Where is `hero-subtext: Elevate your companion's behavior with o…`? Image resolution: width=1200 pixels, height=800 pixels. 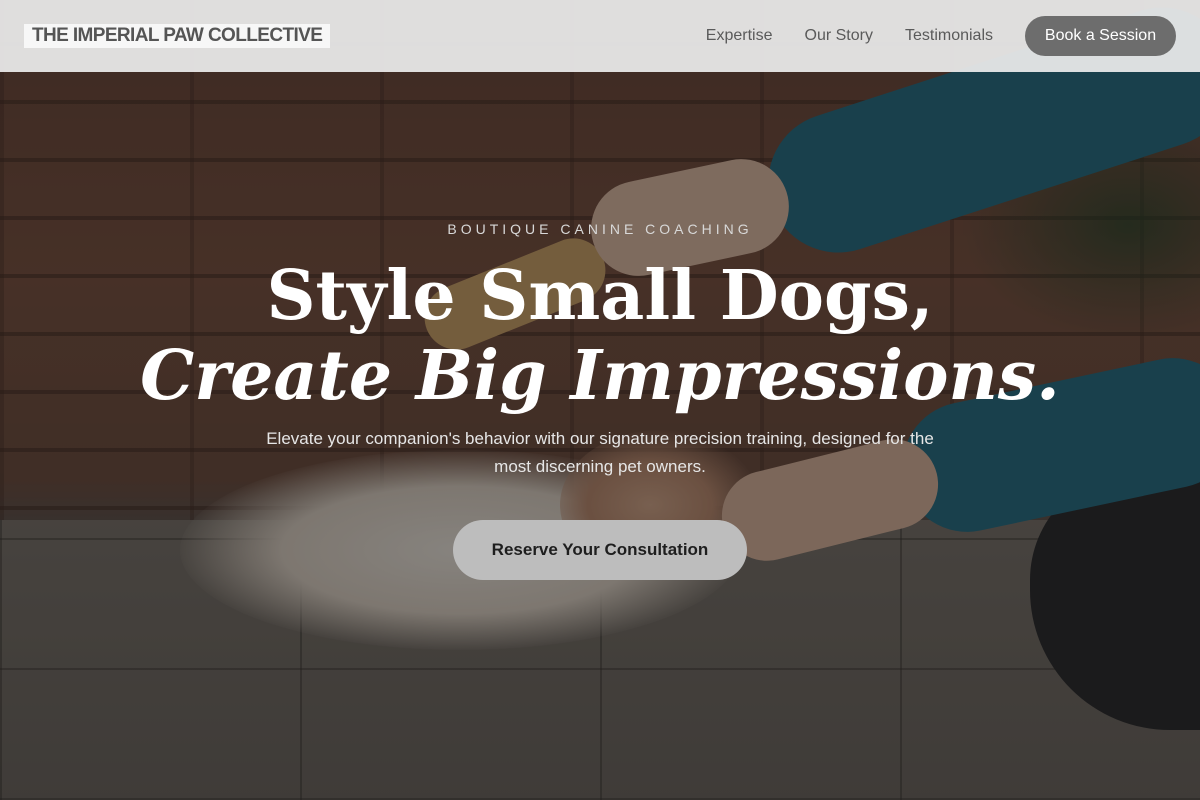
hero-subtext: Elevate your companion's behavior with o… is located at coordinates (600, 452).